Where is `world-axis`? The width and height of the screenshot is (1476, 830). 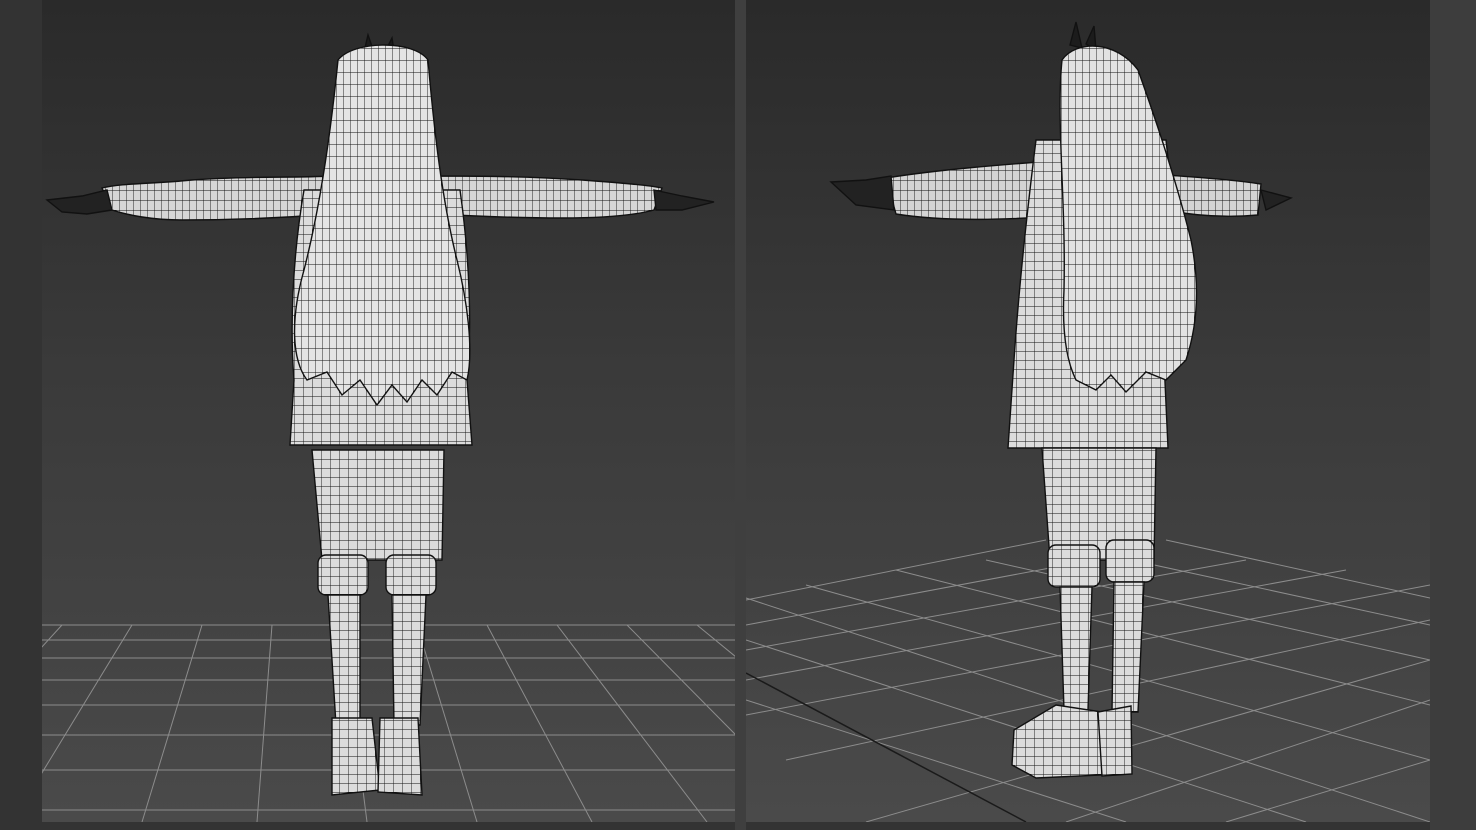
world-axis is located at coordinates (886, 747).